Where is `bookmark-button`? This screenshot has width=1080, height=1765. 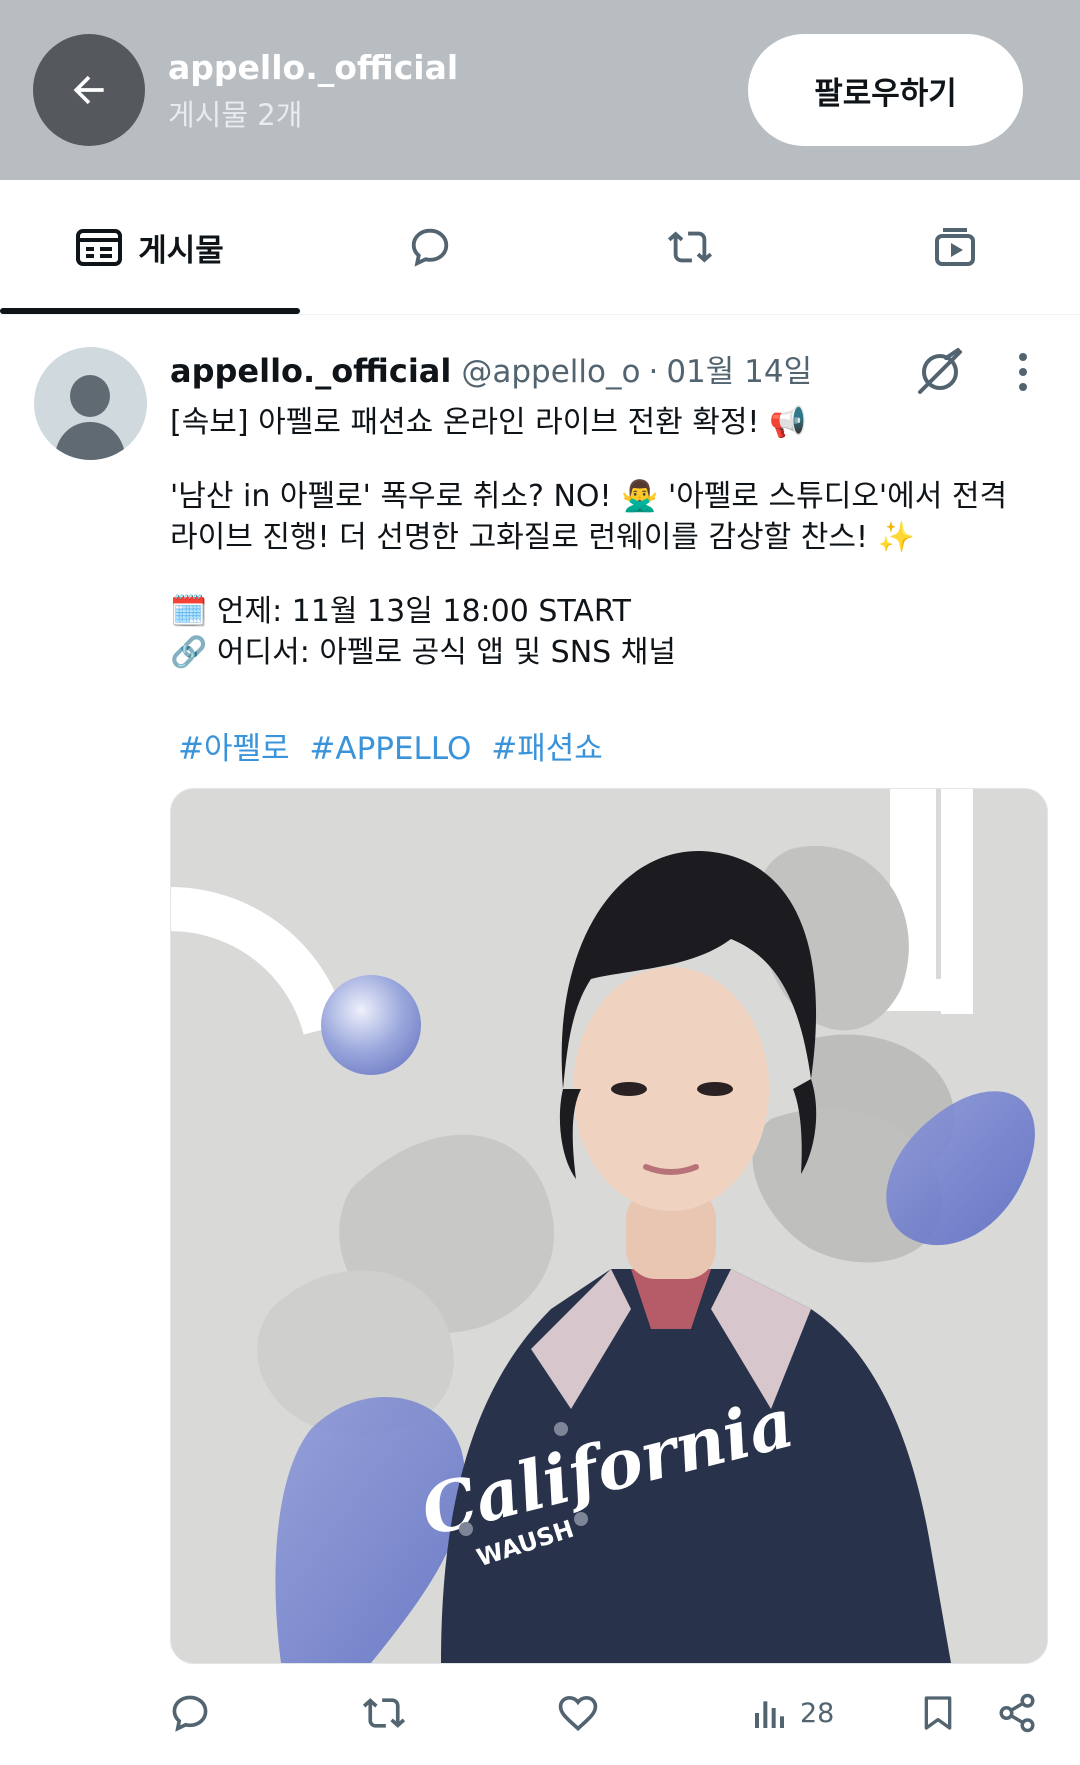
bookmark-button is located at coordinates (938, 1713).